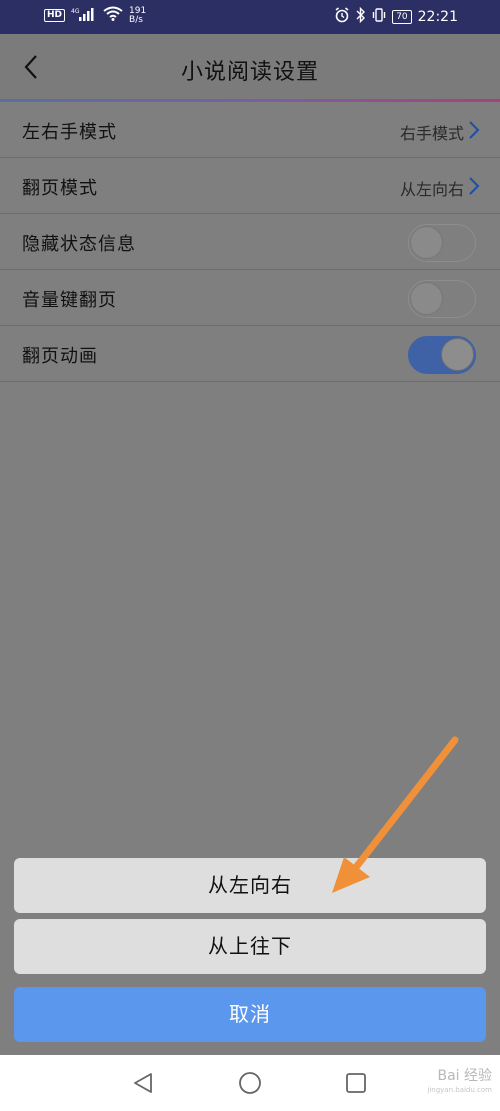 Image resolution: width=500 pixels, height=1111 pixels. What do you see at coordinates (60, 188) in the screenshot?
I see `setting-label: 翻页模式` at bounding box center [60, 188].